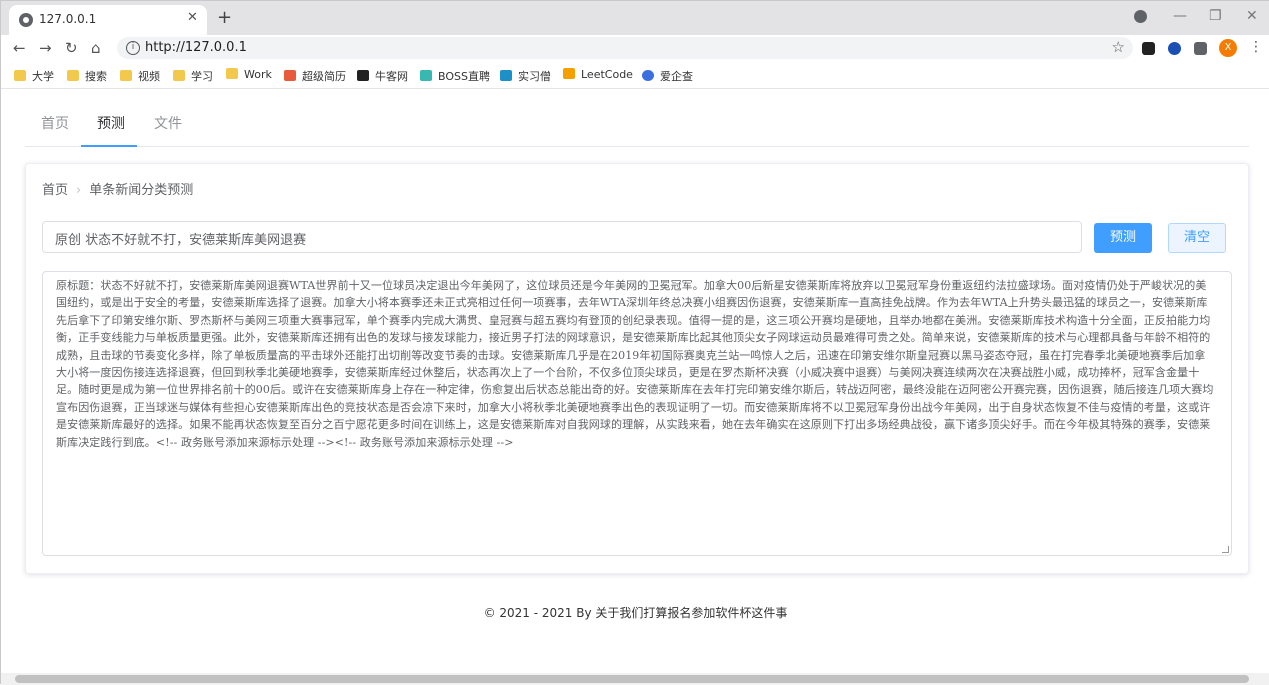  I want to click on tab-search-icon, so click(1140, 16).